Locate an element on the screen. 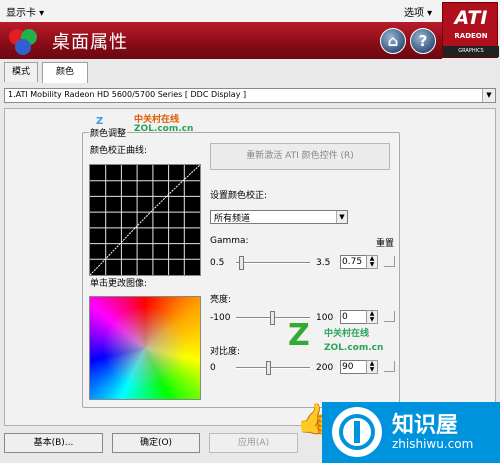 The height and width of the screenshot is (463, 500). logo-brand: ATI is located at coordinates (471, 18).